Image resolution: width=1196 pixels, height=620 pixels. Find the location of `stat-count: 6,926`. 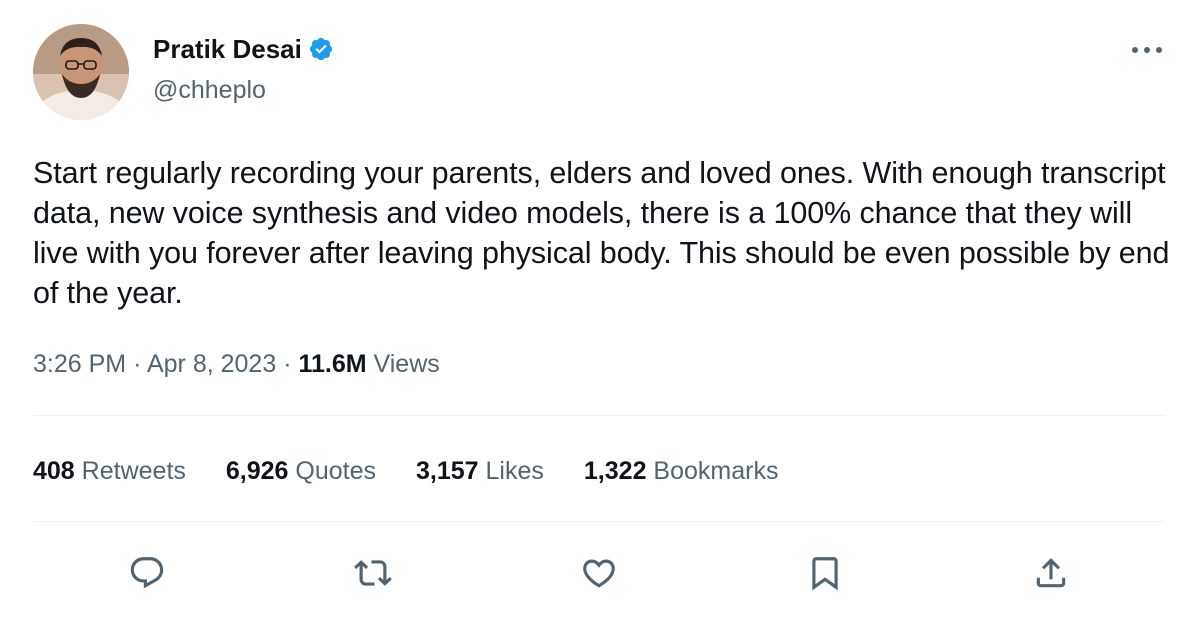

stat-count: 6,926 is located at coordinates (257, 471).